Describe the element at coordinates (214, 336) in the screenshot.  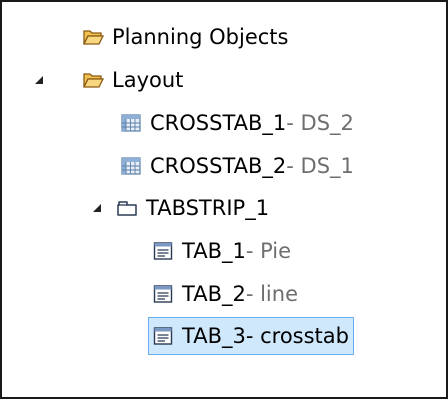
I see `tree-item-label: TAB_3` at that location.